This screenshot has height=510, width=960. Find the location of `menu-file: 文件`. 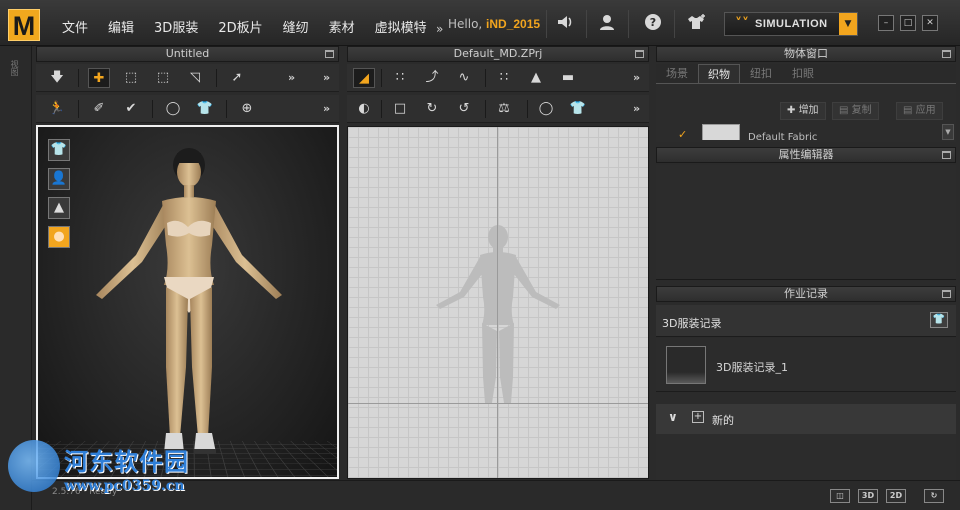

menu-file: 文件 is located at coordinates (75, 26).